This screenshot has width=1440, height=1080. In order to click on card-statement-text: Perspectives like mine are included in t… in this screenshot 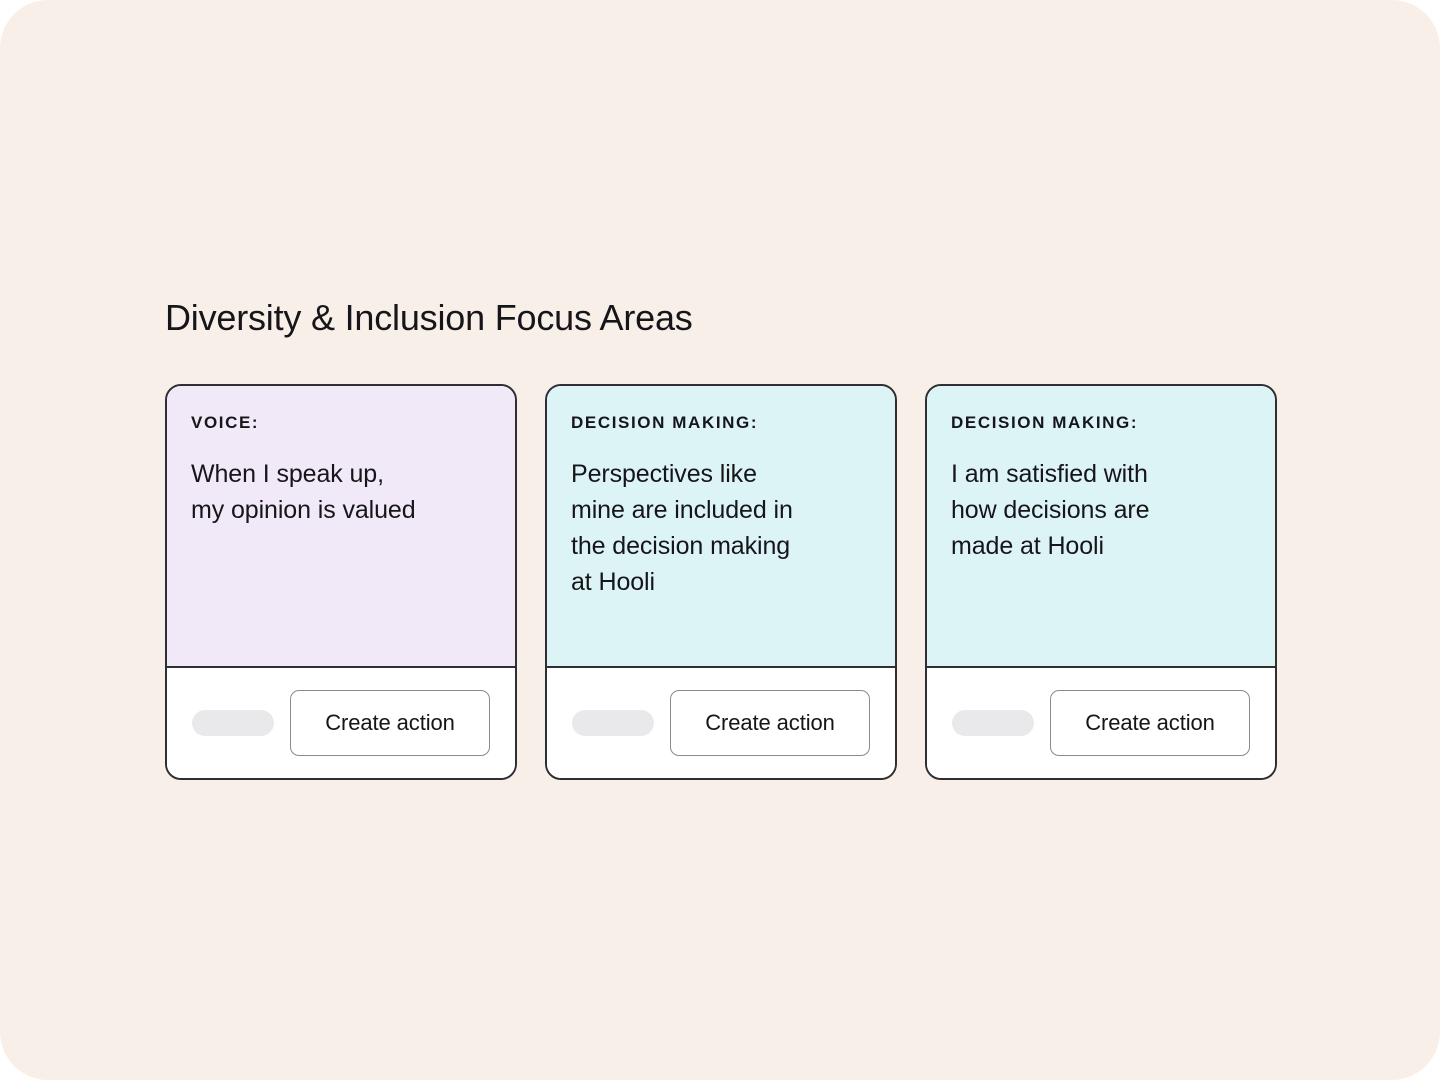, I will do `click(682, 528)`.